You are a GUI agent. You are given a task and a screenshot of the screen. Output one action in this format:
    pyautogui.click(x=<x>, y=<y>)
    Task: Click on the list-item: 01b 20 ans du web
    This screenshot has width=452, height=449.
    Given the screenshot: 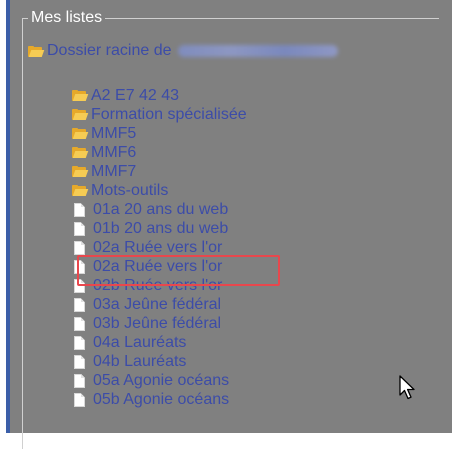 What is the action you would take?
    pyautogui.click(x=159, y=228)
    